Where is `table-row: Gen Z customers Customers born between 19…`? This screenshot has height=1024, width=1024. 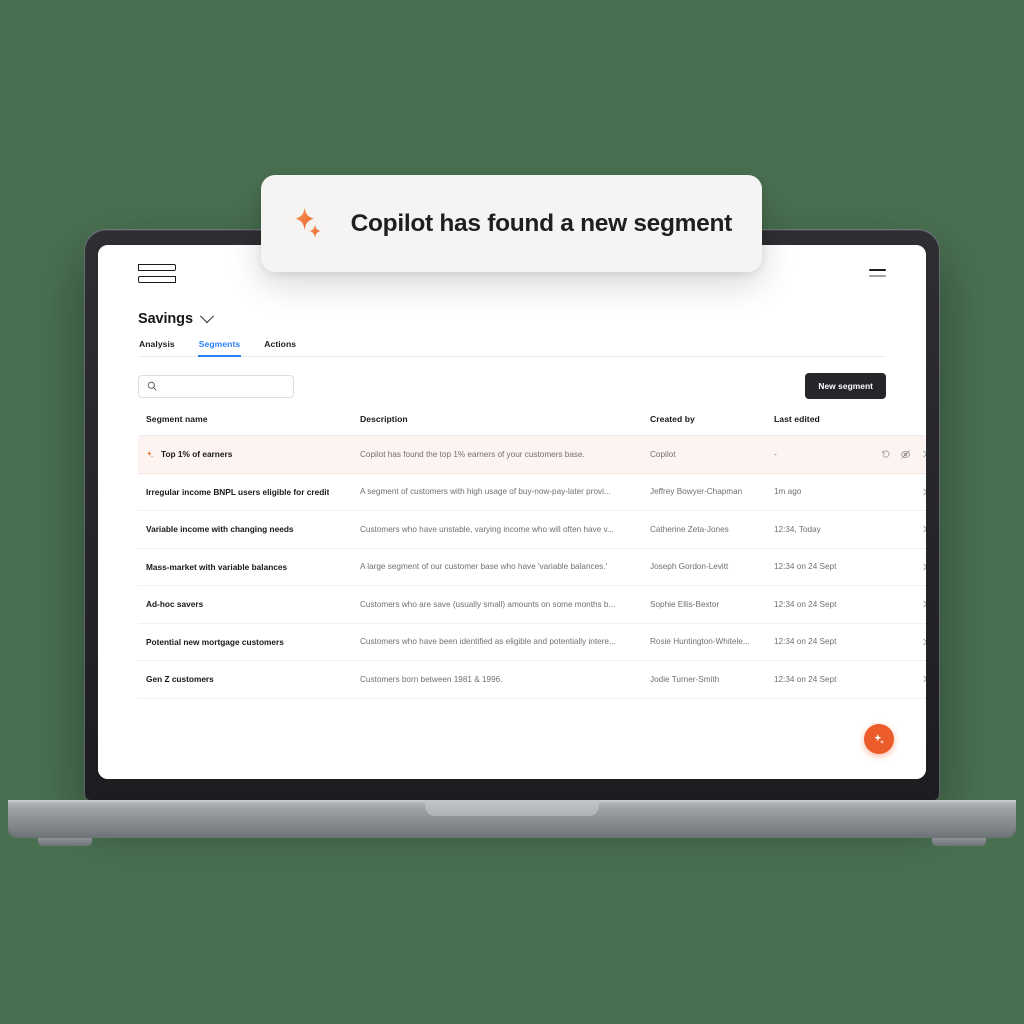
table-row: Gen Z customers Customers born between 19… is located at coordinates (532, 679).